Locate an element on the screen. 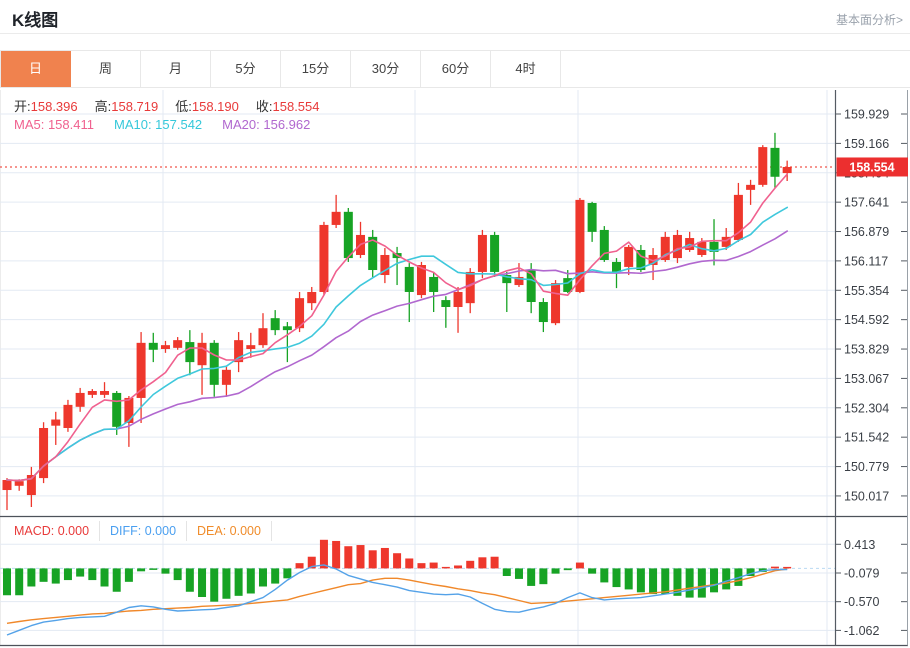 The width and height of the screenshot is (910, 648). ohlc-label-3: 收: is located at coordinates (264, 106).